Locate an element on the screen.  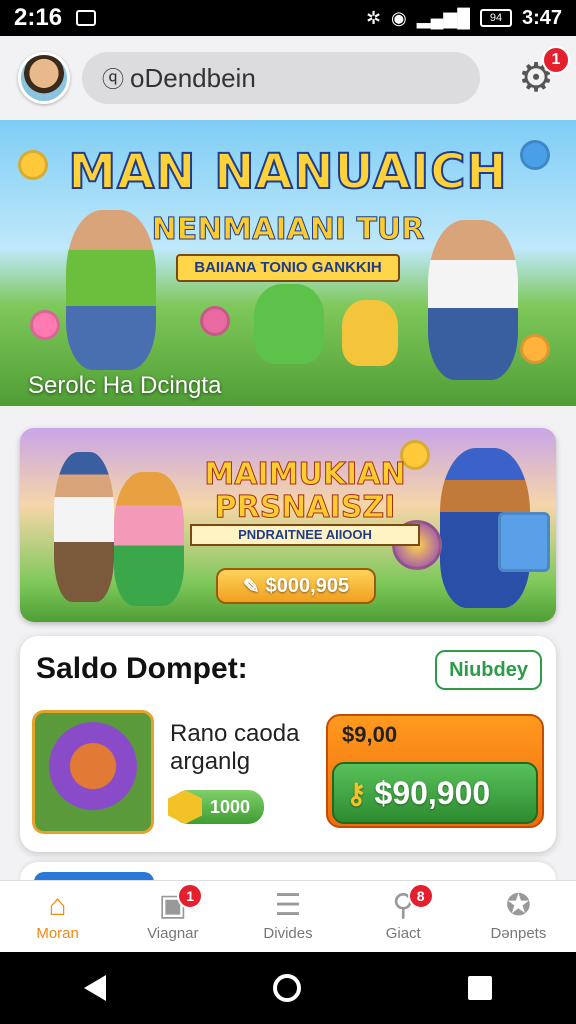
explorer-boy-character is located at coordinates (84, 527).